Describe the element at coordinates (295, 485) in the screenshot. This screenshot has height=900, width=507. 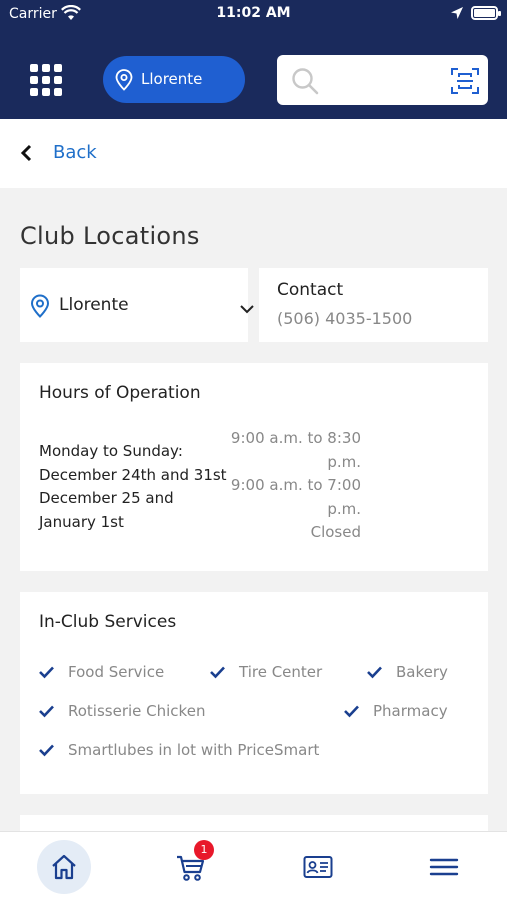
I see `hours-time-line: 9:00 a.m. to 7:00` at that location.